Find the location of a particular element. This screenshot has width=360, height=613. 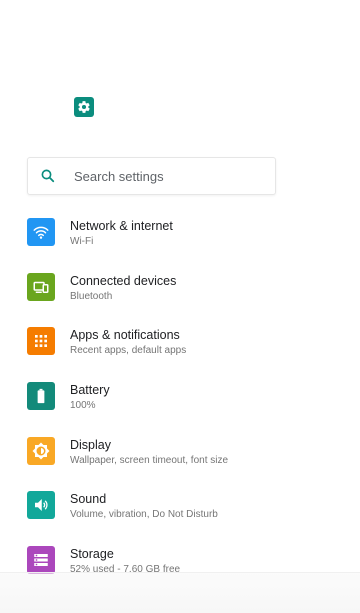

settings-item-subtitle: Wi-Fi is located at coordinates (82, 241).